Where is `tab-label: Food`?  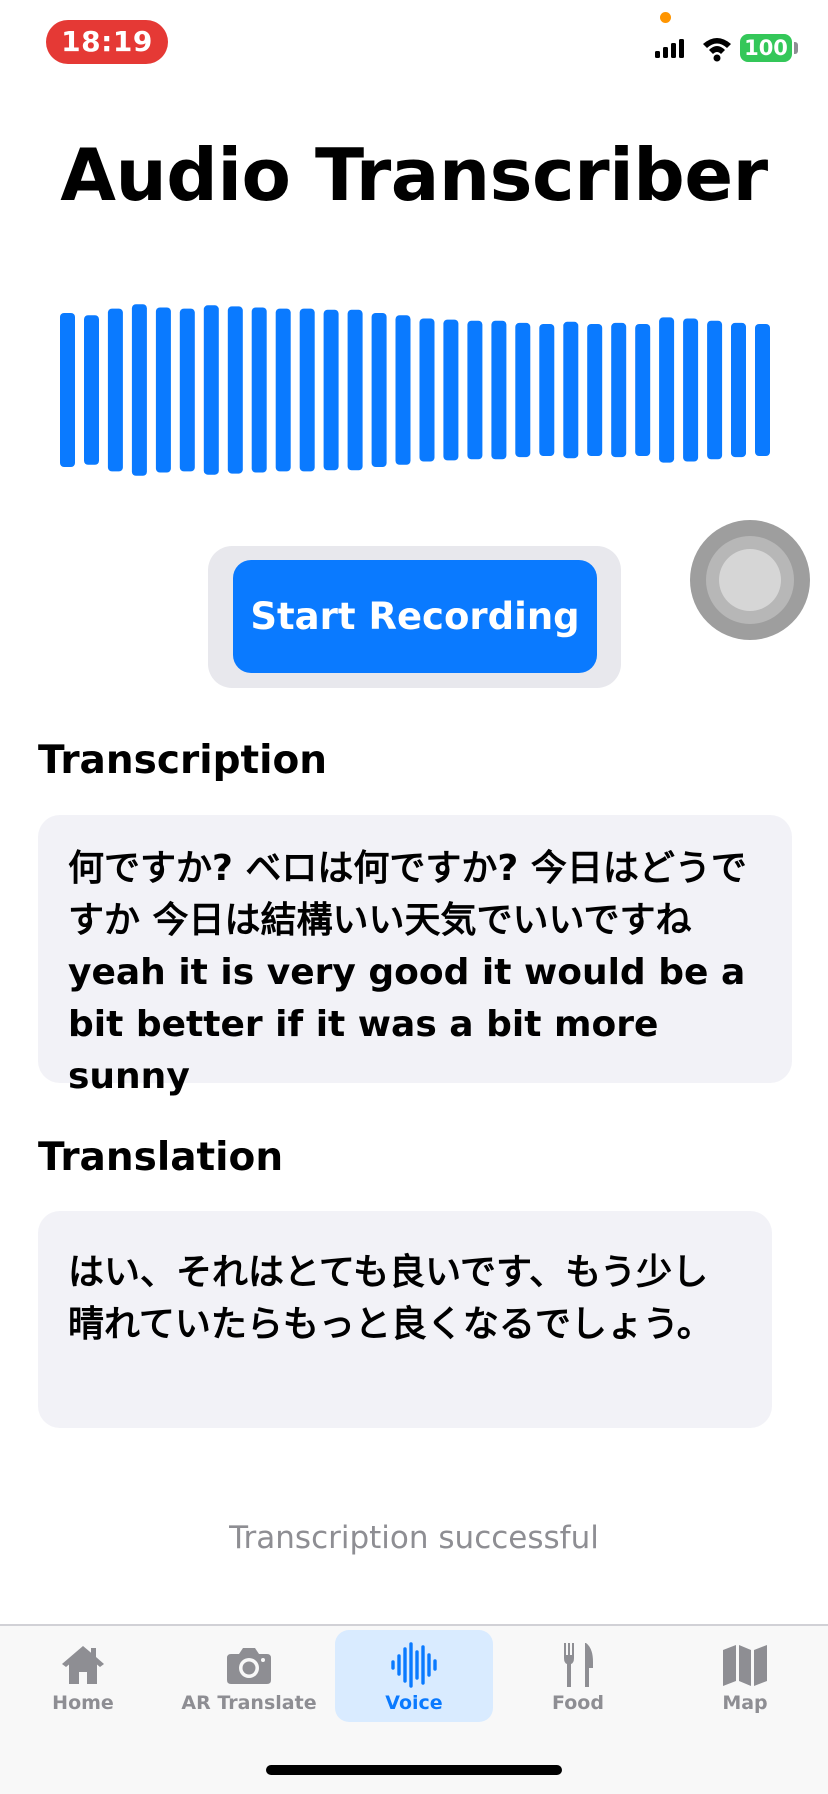 tab-label: Food is located at coordinates (578, 1703).